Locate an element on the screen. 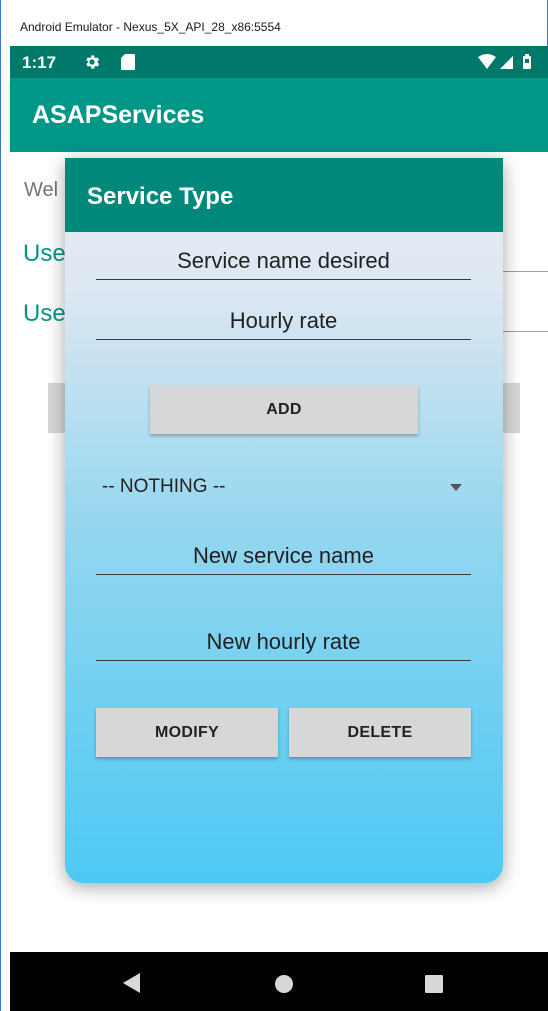  wifi-icon is located at coordinates (487, 61).